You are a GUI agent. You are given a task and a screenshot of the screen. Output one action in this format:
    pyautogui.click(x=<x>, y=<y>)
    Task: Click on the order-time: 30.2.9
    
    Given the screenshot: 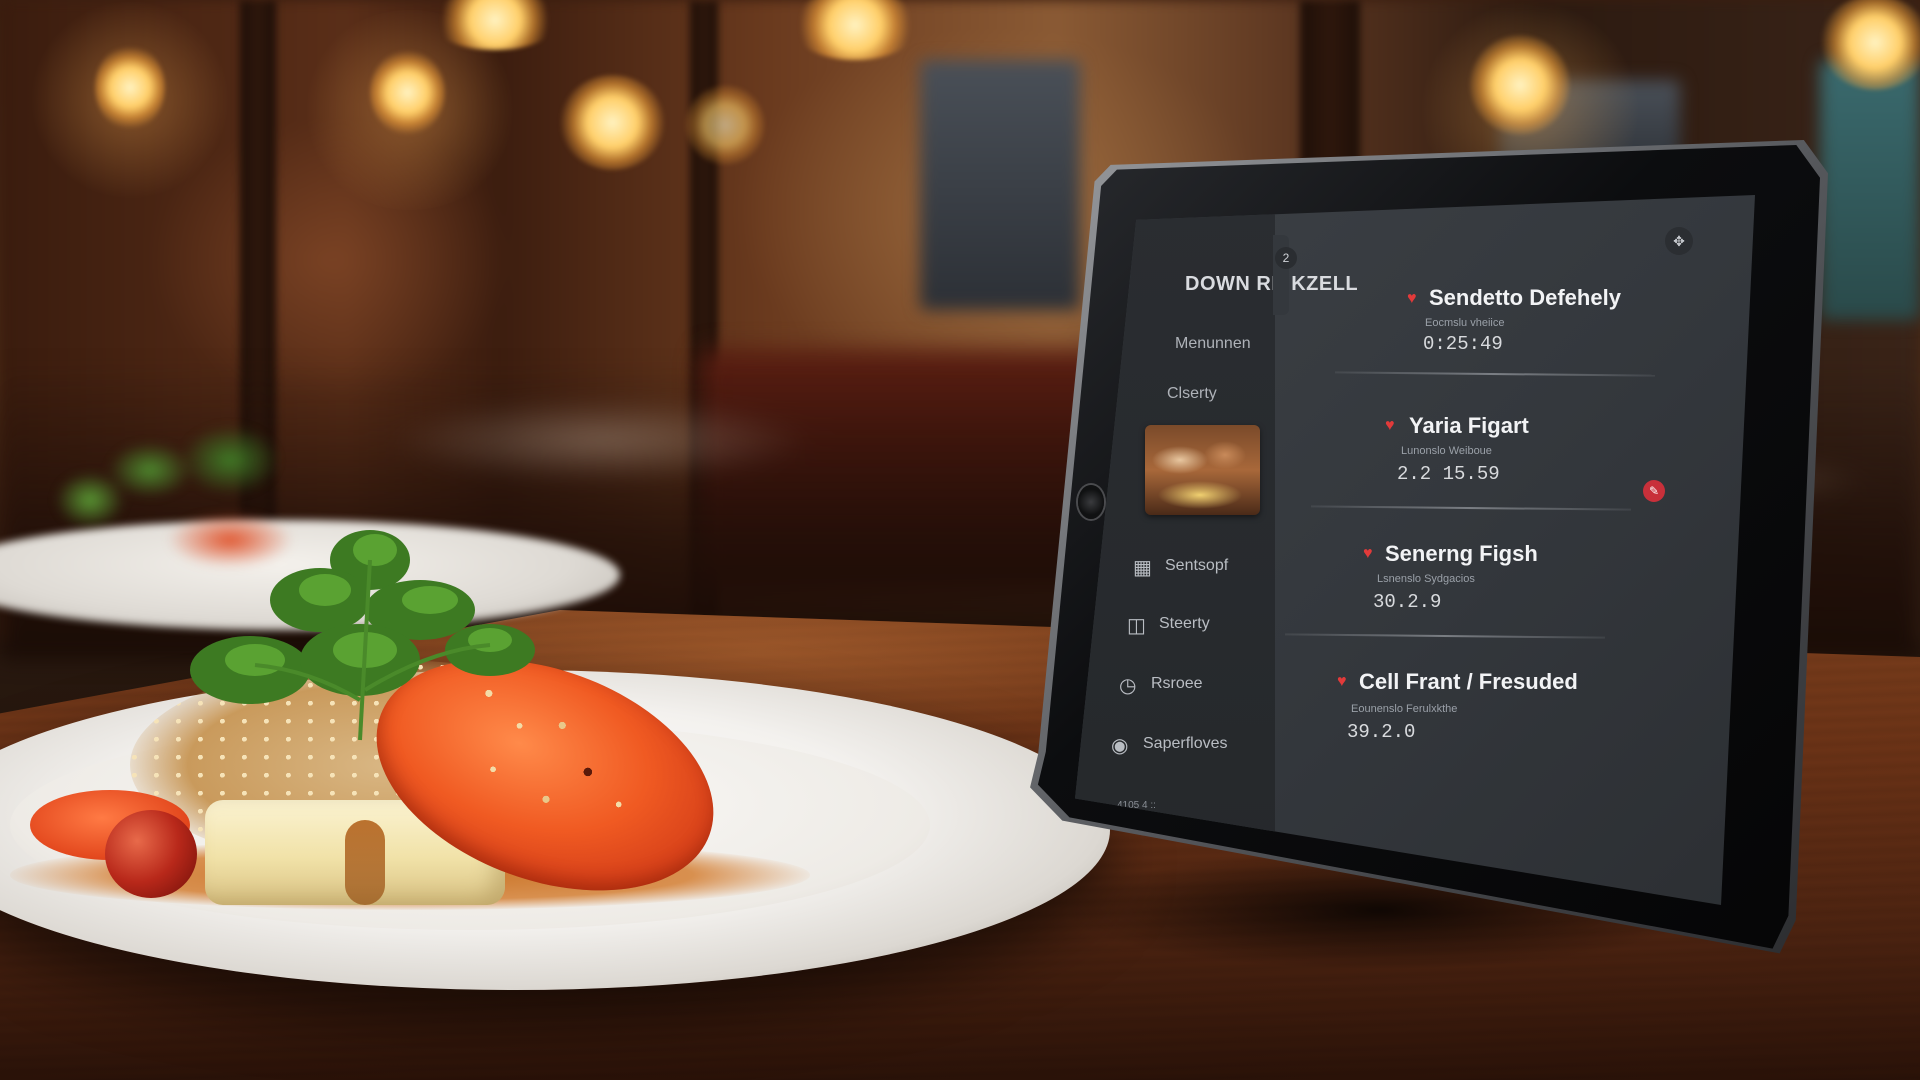 What is the action you would take?
    pyautogui.click(x=1407, y=602)
    